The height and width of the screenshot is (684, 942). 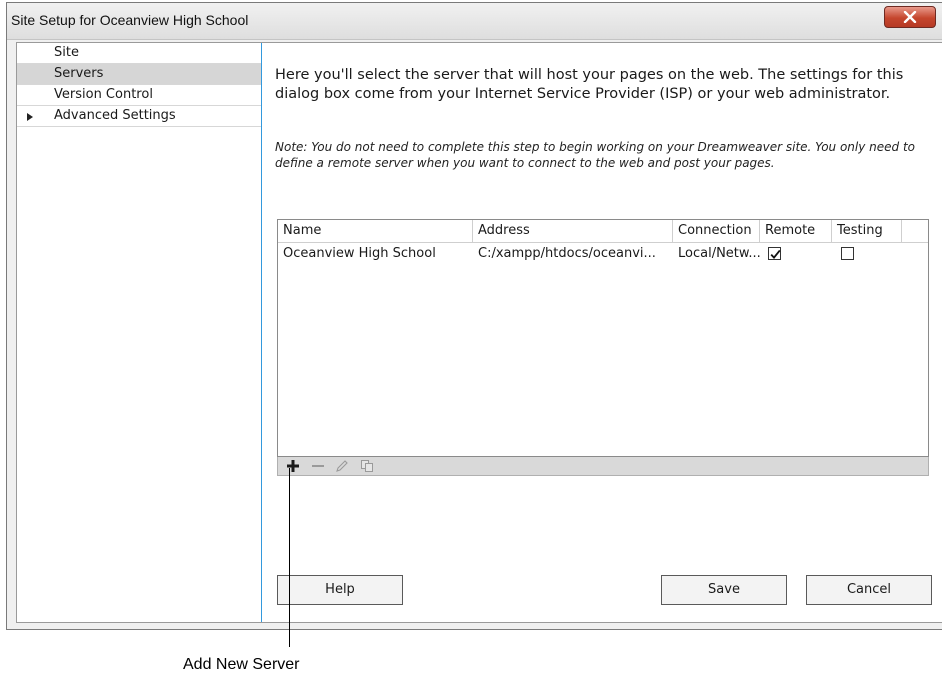 What do you see at coordinates (115, 115) in the screenshot?
I see `sidebar-item-label: Advanced Settings` at bounding box center [115, 115].